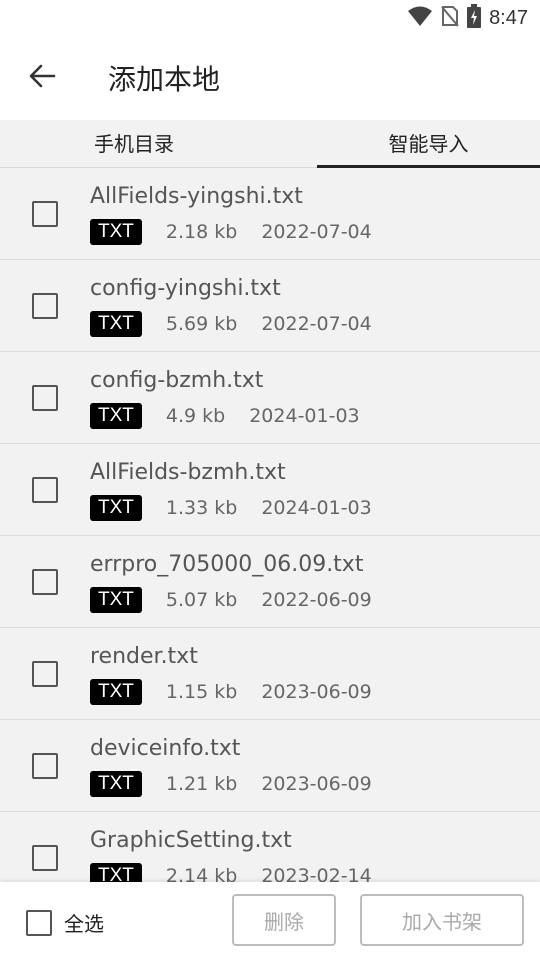  I want to click on file-meta: TXT 2.18 kb 2022-07-04, so click(231, 232).